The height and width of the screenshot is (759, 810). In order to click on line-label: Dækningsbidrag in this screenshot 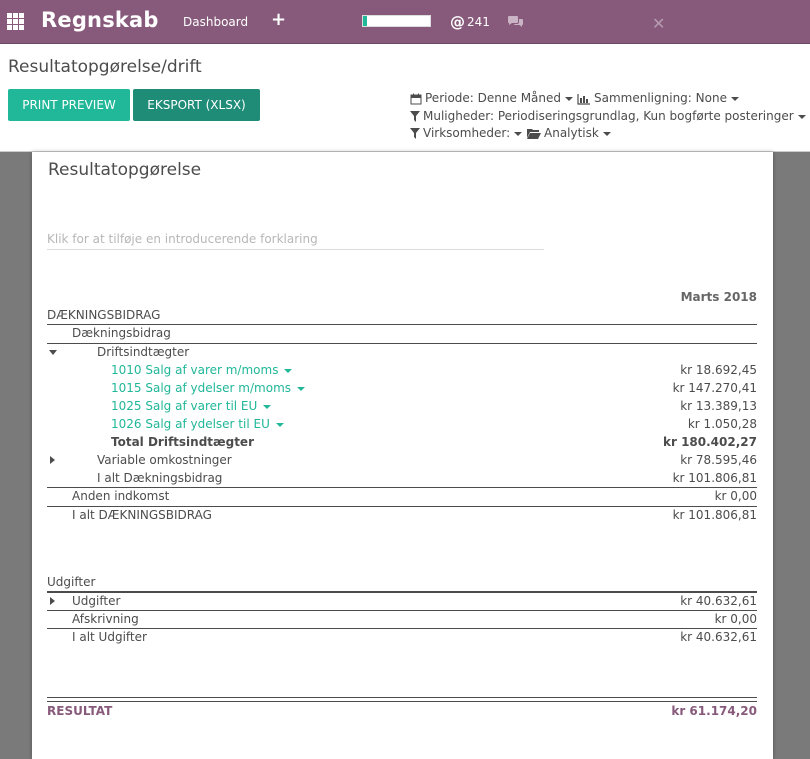, I will do `click(121, 333)`.